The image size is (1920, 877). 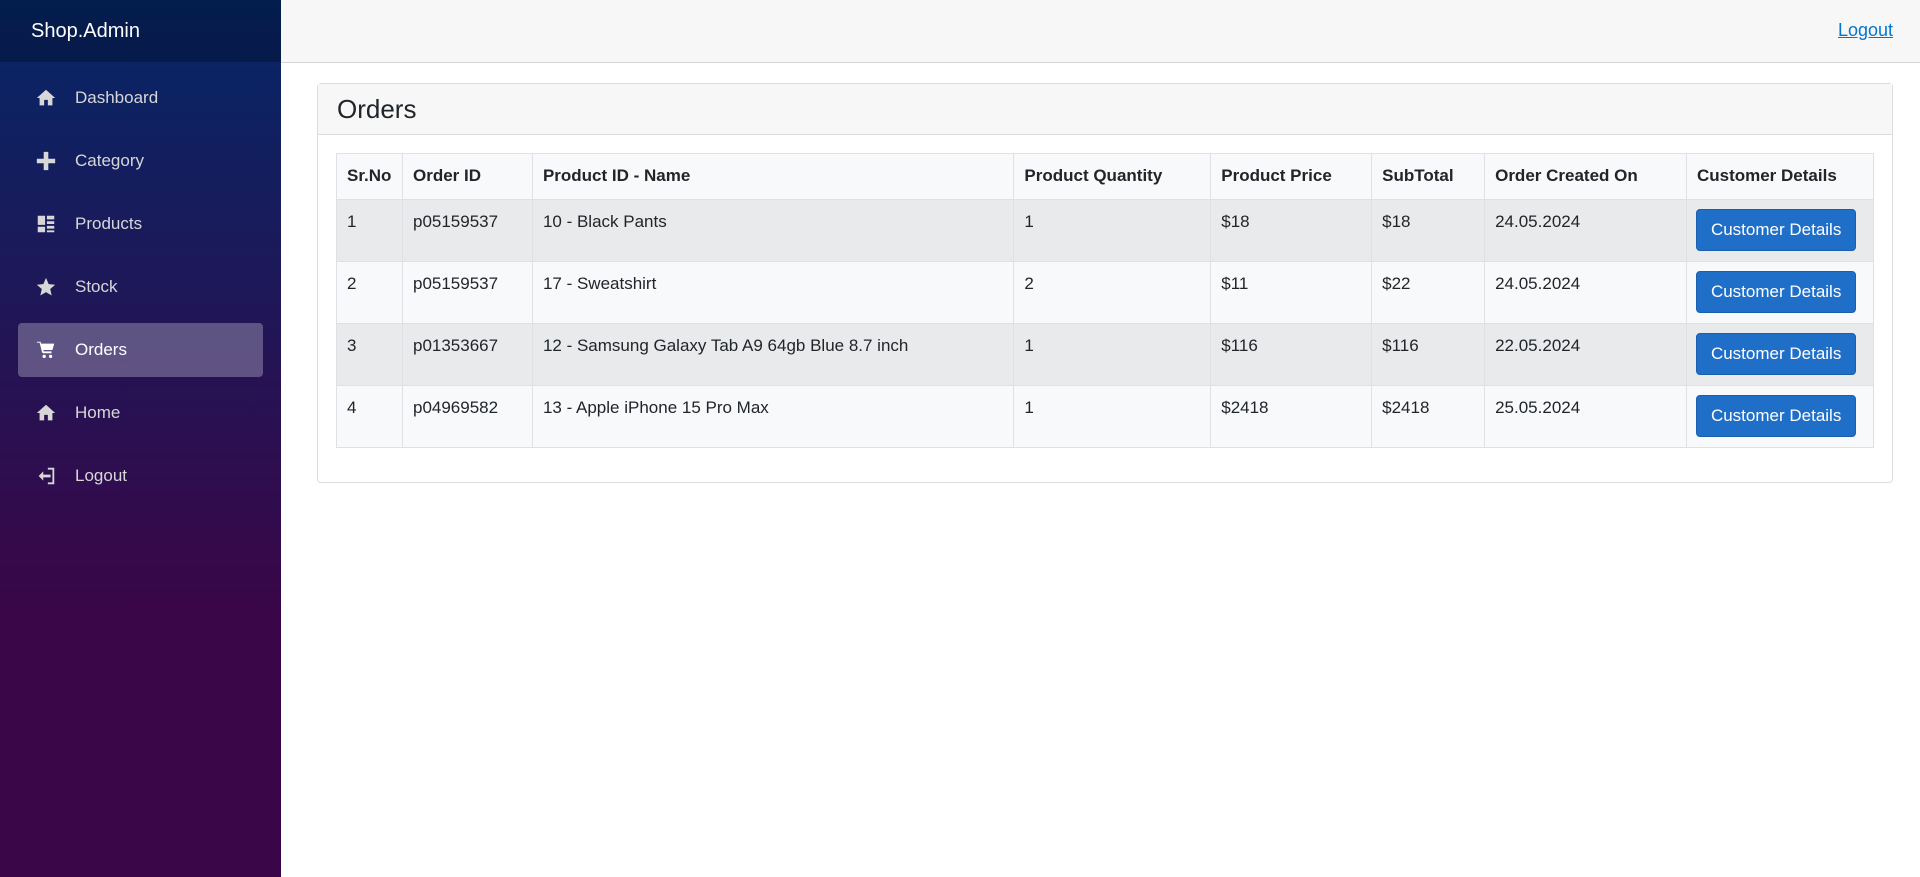 I want to click on cell-subtotal: $2418, so click(x=1428, y=416).